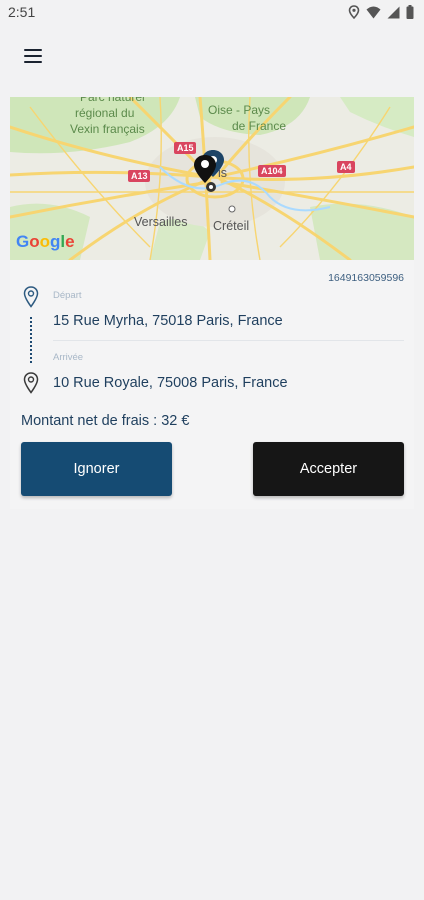 The height and width of the screenshot is (900, 424). Describe the element at coordinates (272, 171) in the screenshot. I see `road-badge-a104: A104` at that location.